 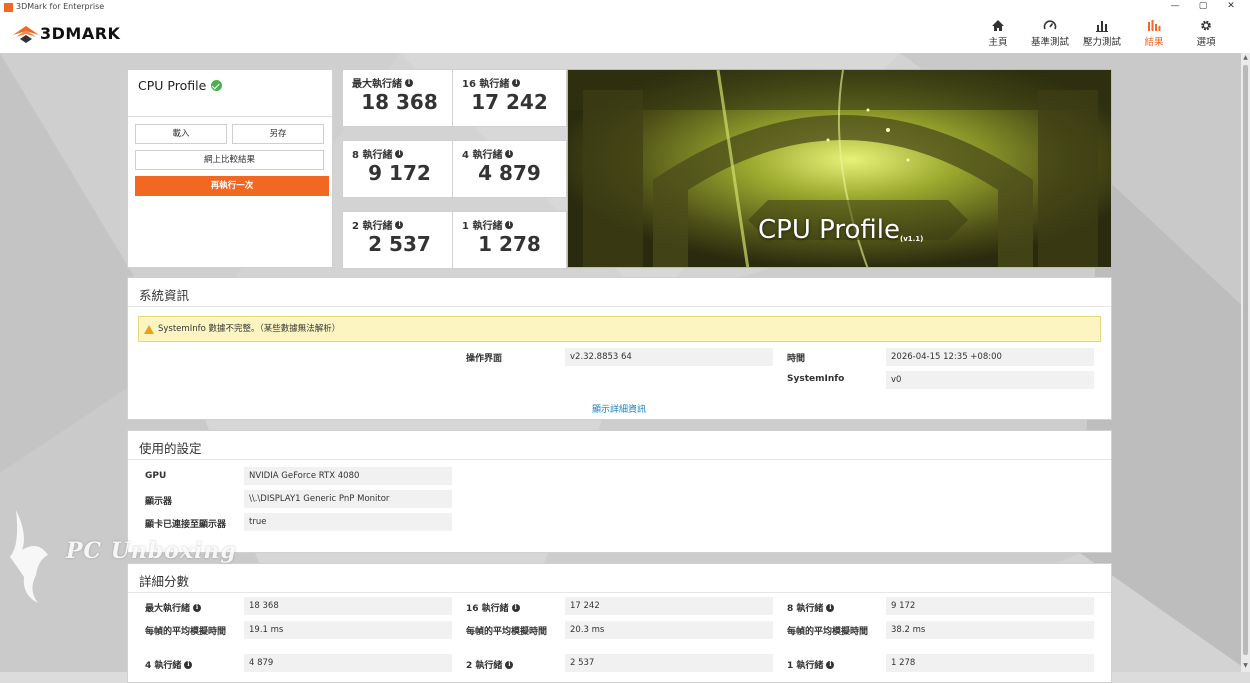 What do you see at coordinates (669, 630) in the screenshot?
I see `detail-avg-16-threads: 20.3 ms` at bounding box center [669, 630].